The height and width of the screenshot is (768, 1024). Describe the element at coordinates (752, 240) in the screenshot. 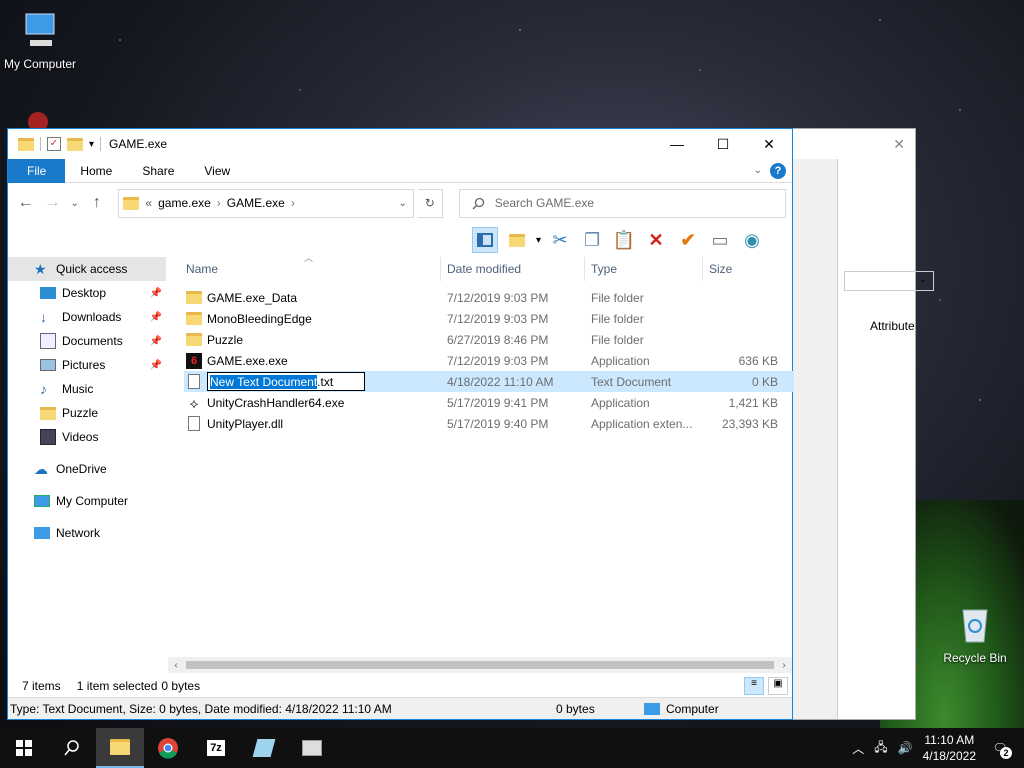

I see `shell-icon: ◉` at that location.